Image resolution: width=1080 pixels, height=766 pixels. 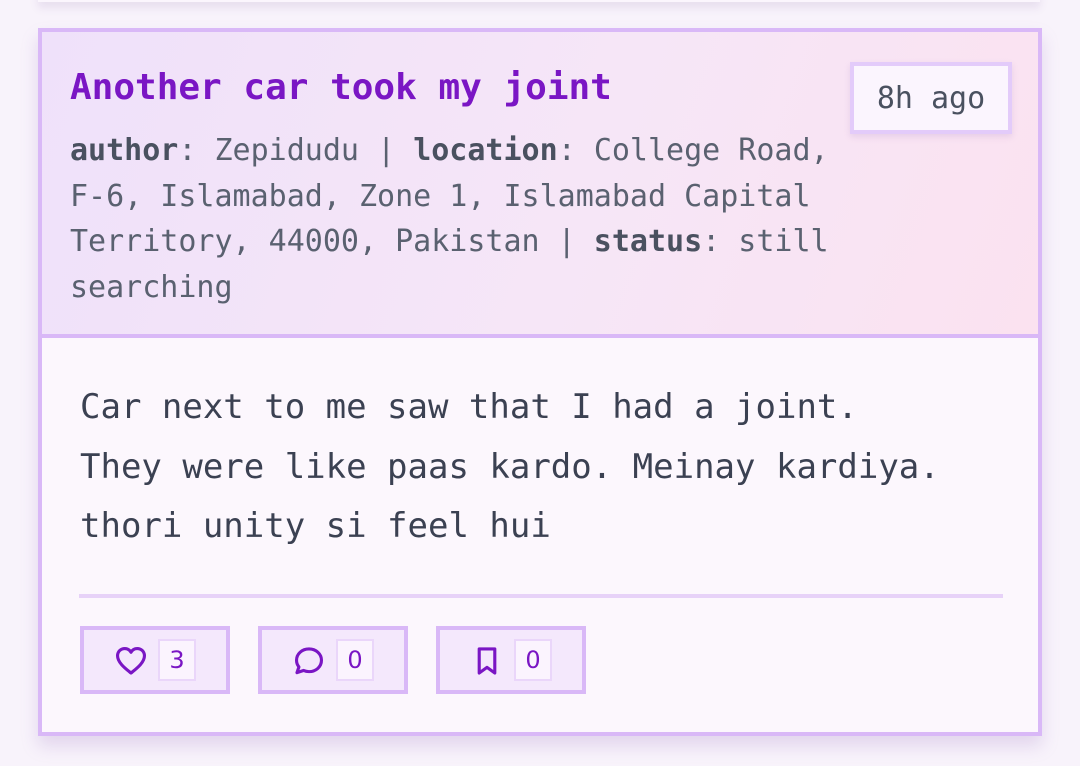 I want to click on comment-icon, so click(x=309, y=661).